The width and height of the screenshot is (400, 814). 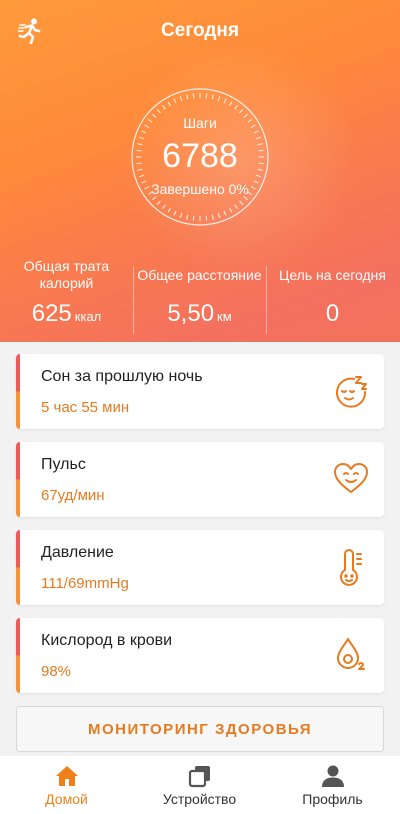 What do you see at coordinates (351, 567) in the screenshot?
I see `thermometer-face-icon` at bounding box center [351, 567].